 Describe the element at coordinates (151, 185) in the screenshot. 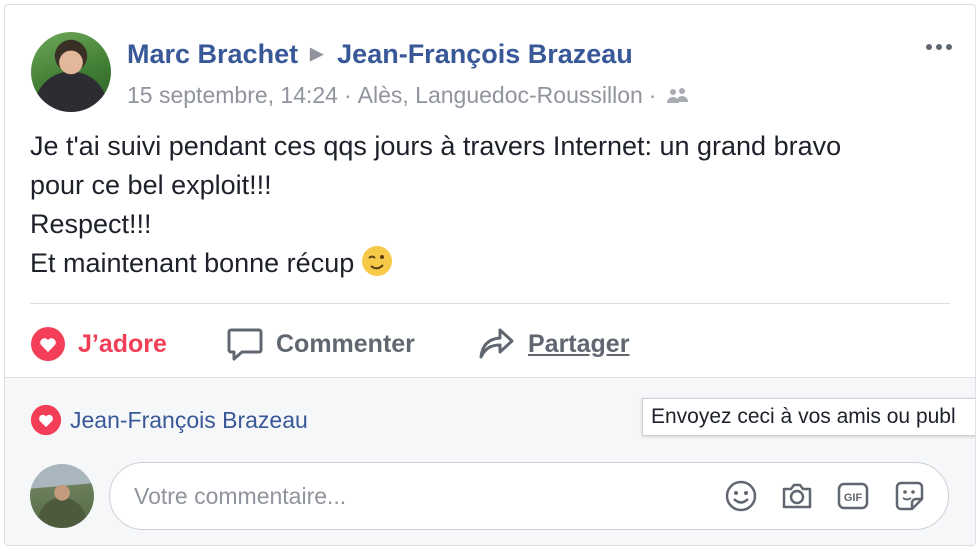

I see `post-text-line: pour ce bel exploit!!!` at that location.